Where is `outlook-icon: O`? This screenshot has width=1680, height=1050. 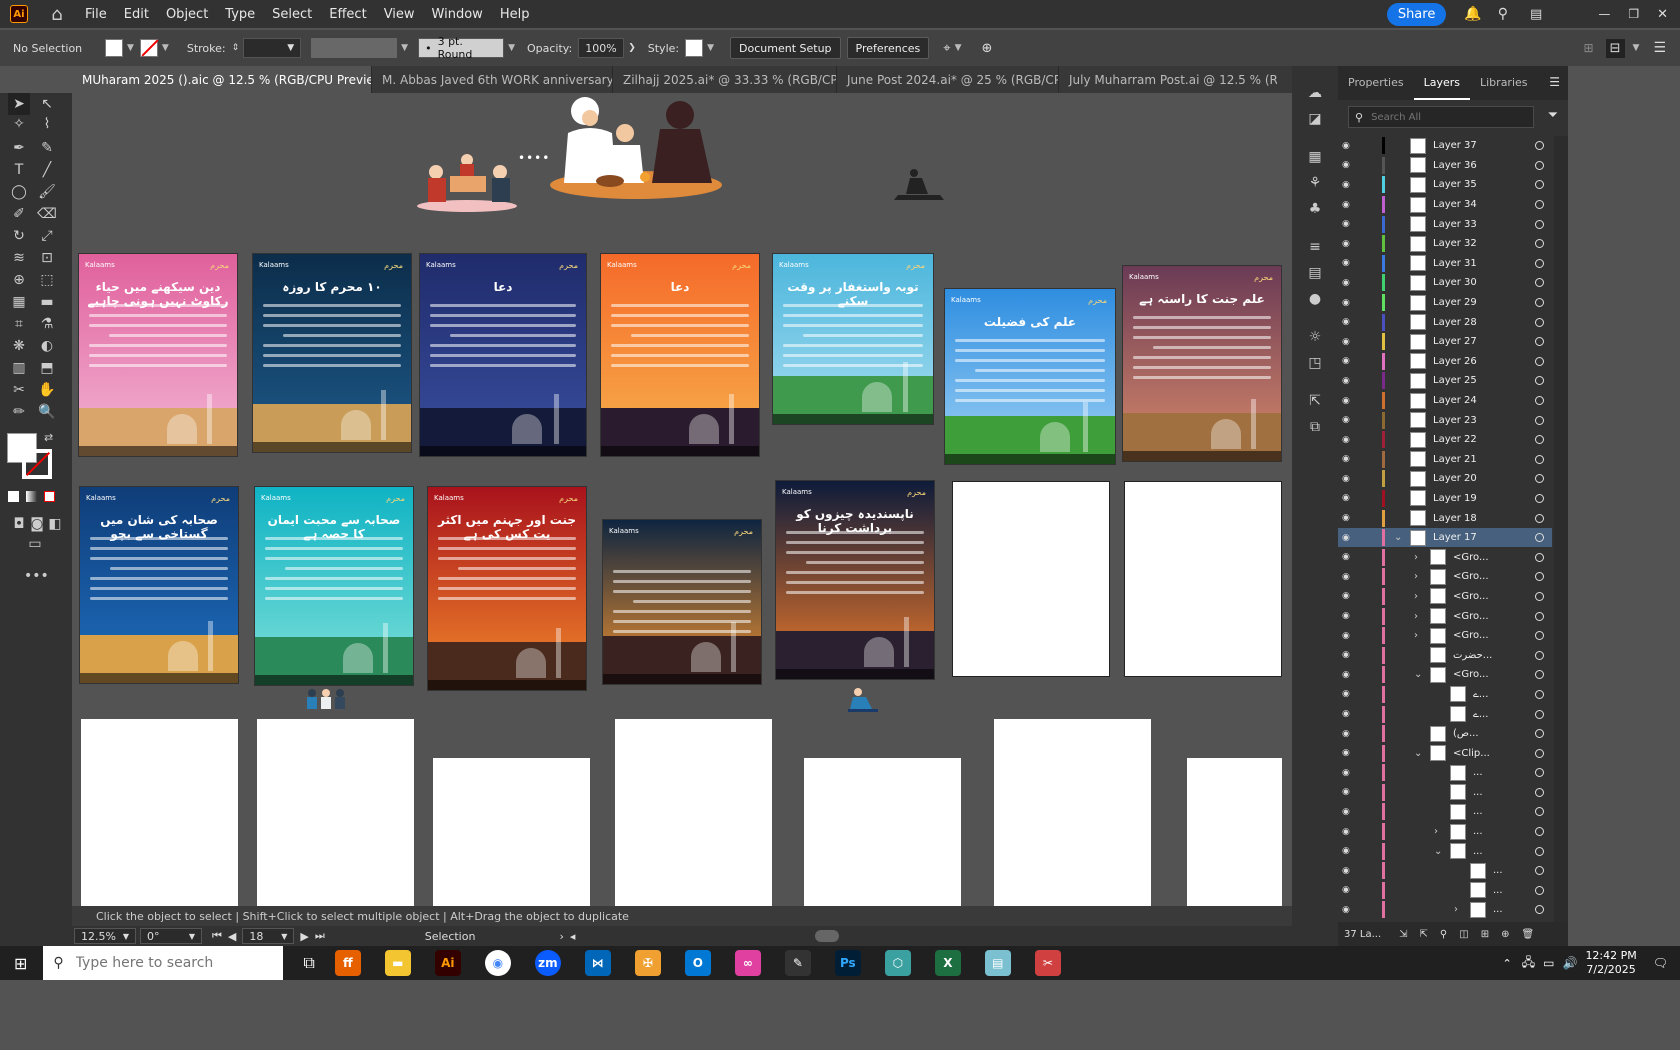
outlook-icon: O is located at coordinates (697, 963).